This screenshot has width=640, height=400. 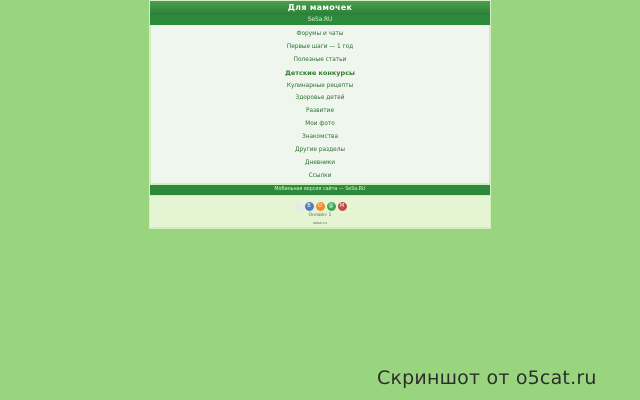 What do you see at coordinates (320, 222) in the screenshot?
I see `site-footer: sesa.ru` at bounding box center [320, 222].